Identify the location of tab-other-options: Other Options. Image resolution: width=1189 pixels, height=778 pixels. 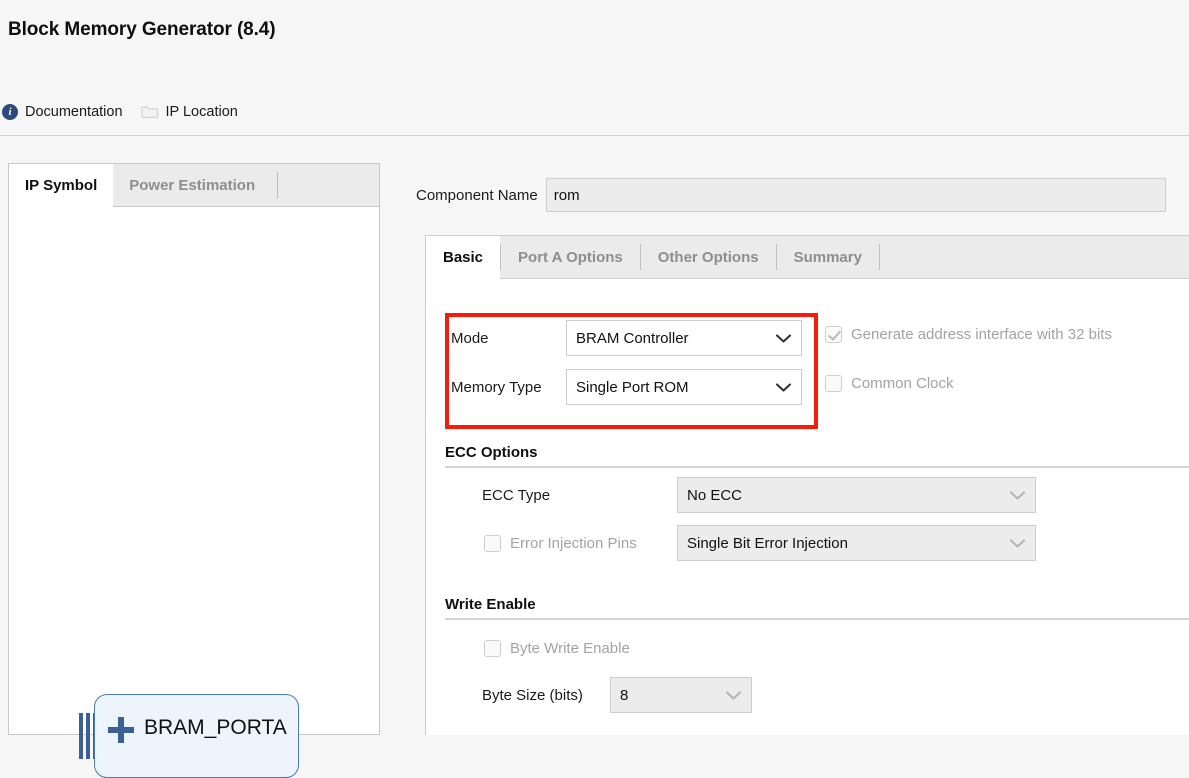
(708, 257).